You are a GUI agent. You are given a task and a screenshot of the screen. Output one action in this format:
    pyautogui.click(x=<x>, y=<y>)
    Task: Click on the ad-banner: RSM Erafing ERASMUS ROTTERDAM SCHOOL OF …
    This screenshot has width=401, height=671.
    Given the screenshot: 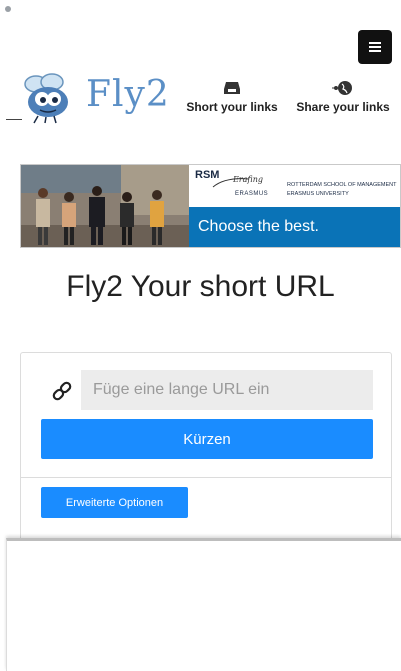 What is the action you would take?
    pyautogui.click(x=210, y=206)
    